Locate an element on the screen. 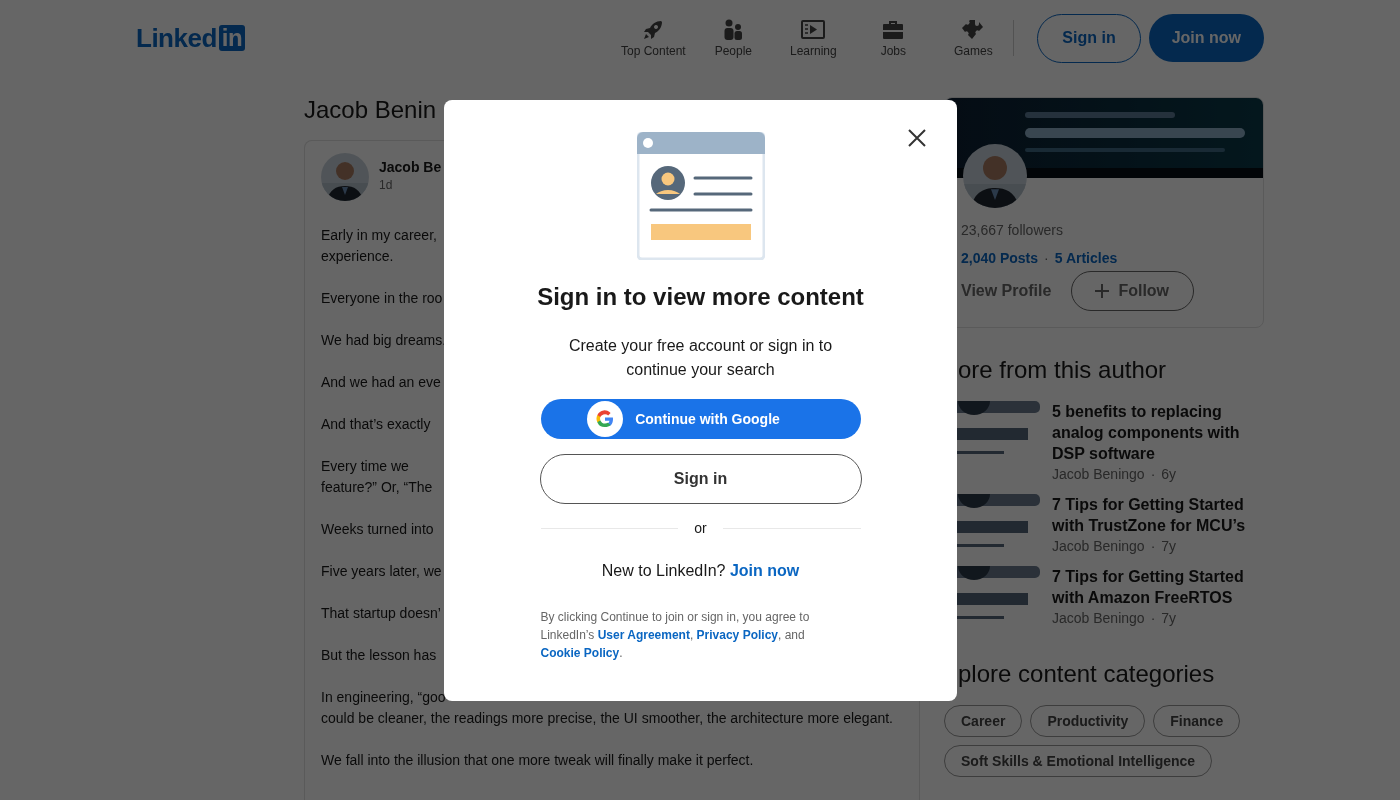 This screenshot has width=1400, height=800. legal-link: User Agreement is located at coordinates (643, 635).